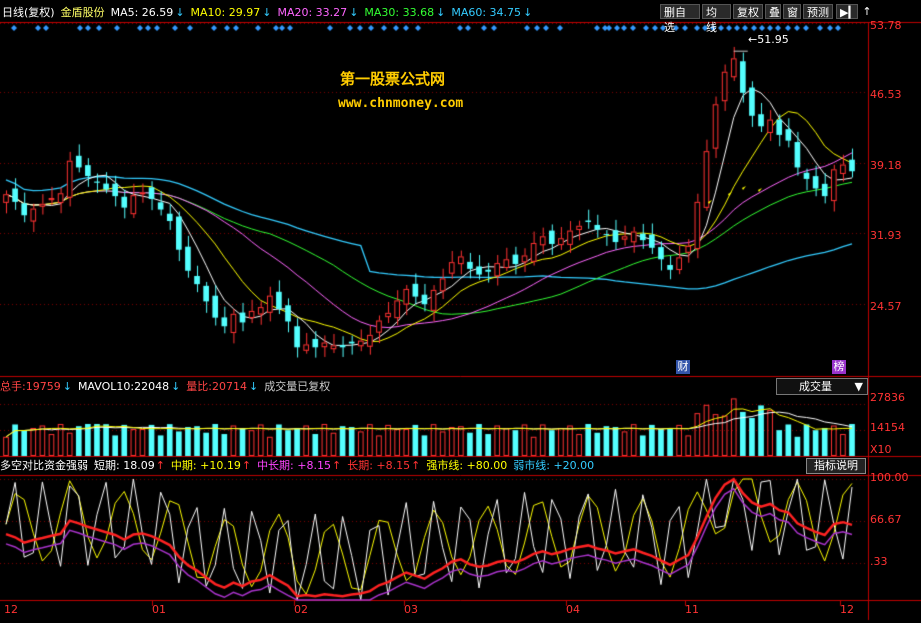 This screenshot has width=921, height=623. I want to click on volume-axis-top: 27836, so click(887, 397).